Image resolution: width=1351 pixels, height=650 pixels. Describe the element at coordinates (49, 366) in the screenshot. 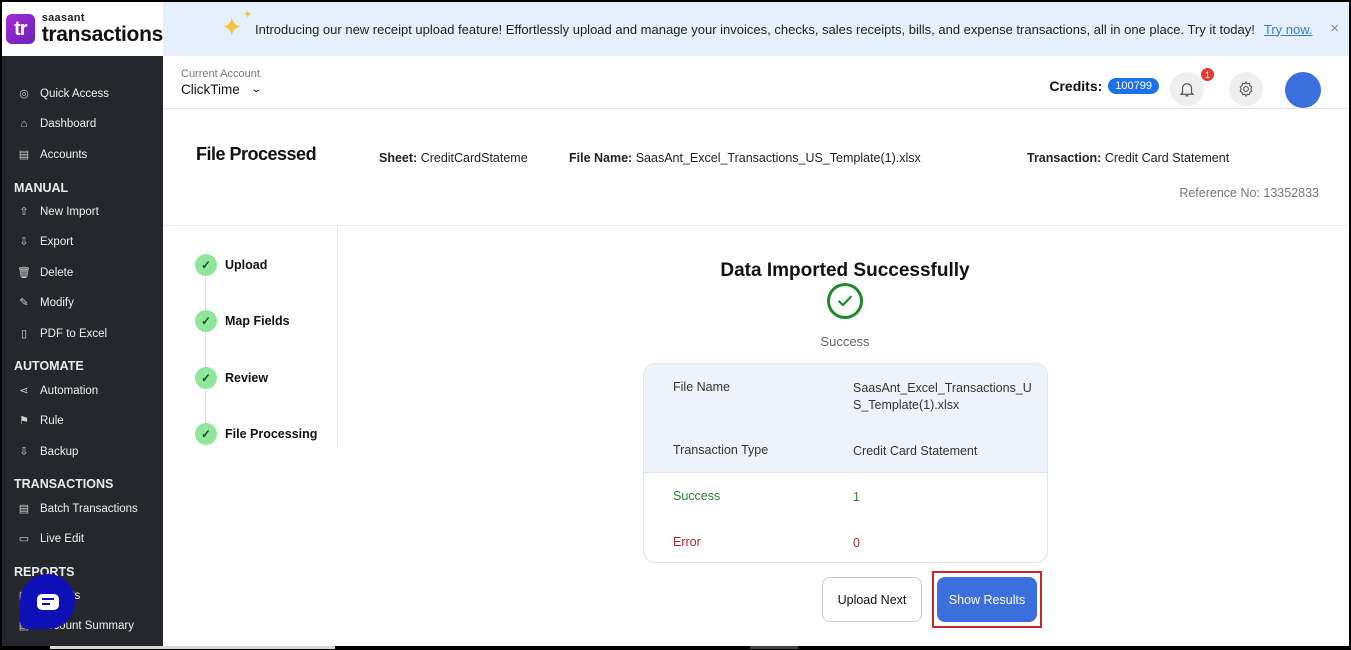

I see `section-automate: AUTOMATE` at that location.